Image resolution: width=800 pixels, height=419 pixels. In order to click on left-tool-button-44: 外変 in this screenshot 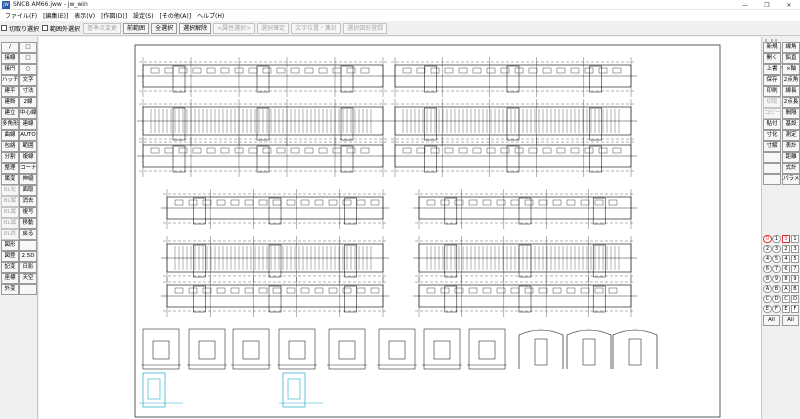, I will do `click(10, 289)`.